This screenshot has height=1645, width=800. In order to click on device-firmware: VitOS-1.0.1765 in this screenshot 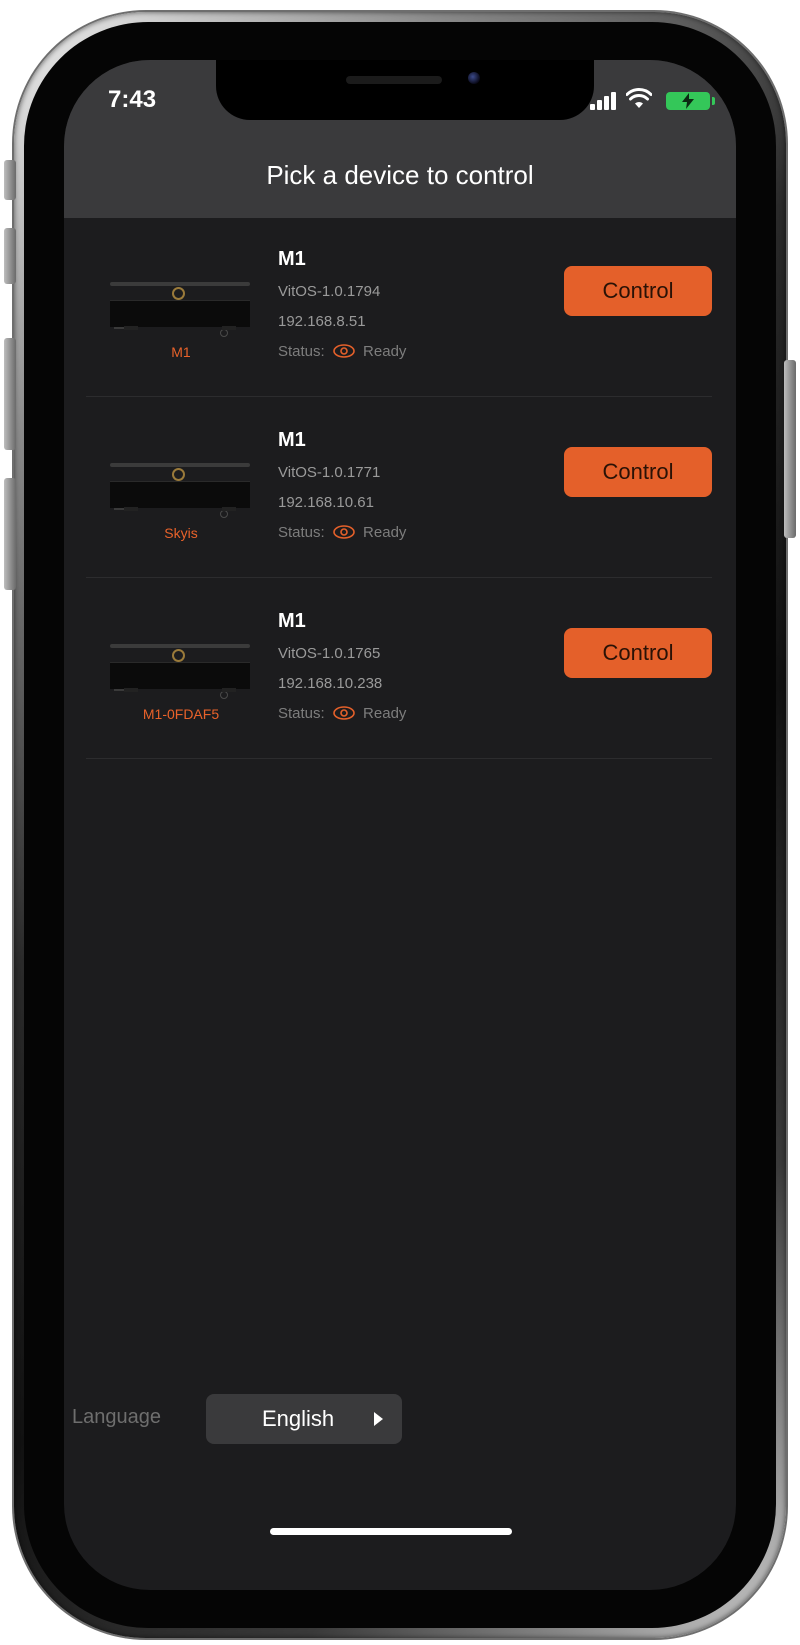, I will do `click(329, 653)`.